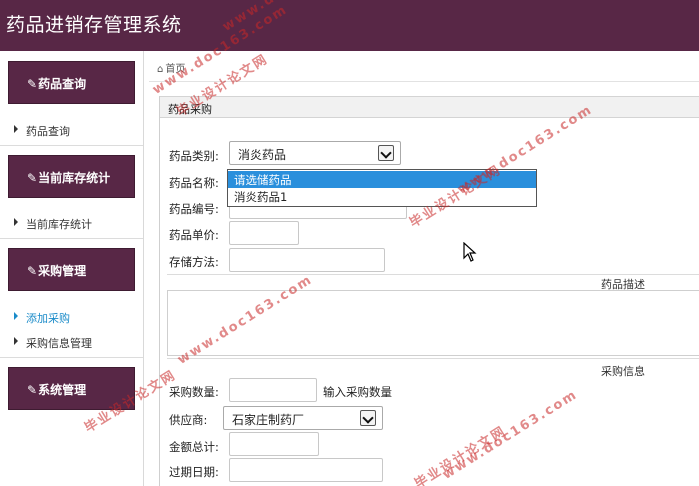 The image size is (699, 486). What do you see at coordinates (71, 176) in the screenshot?
I see `sidebar-header-stock-stats: ✎当前库存统计` at bounding box center [71, 176].